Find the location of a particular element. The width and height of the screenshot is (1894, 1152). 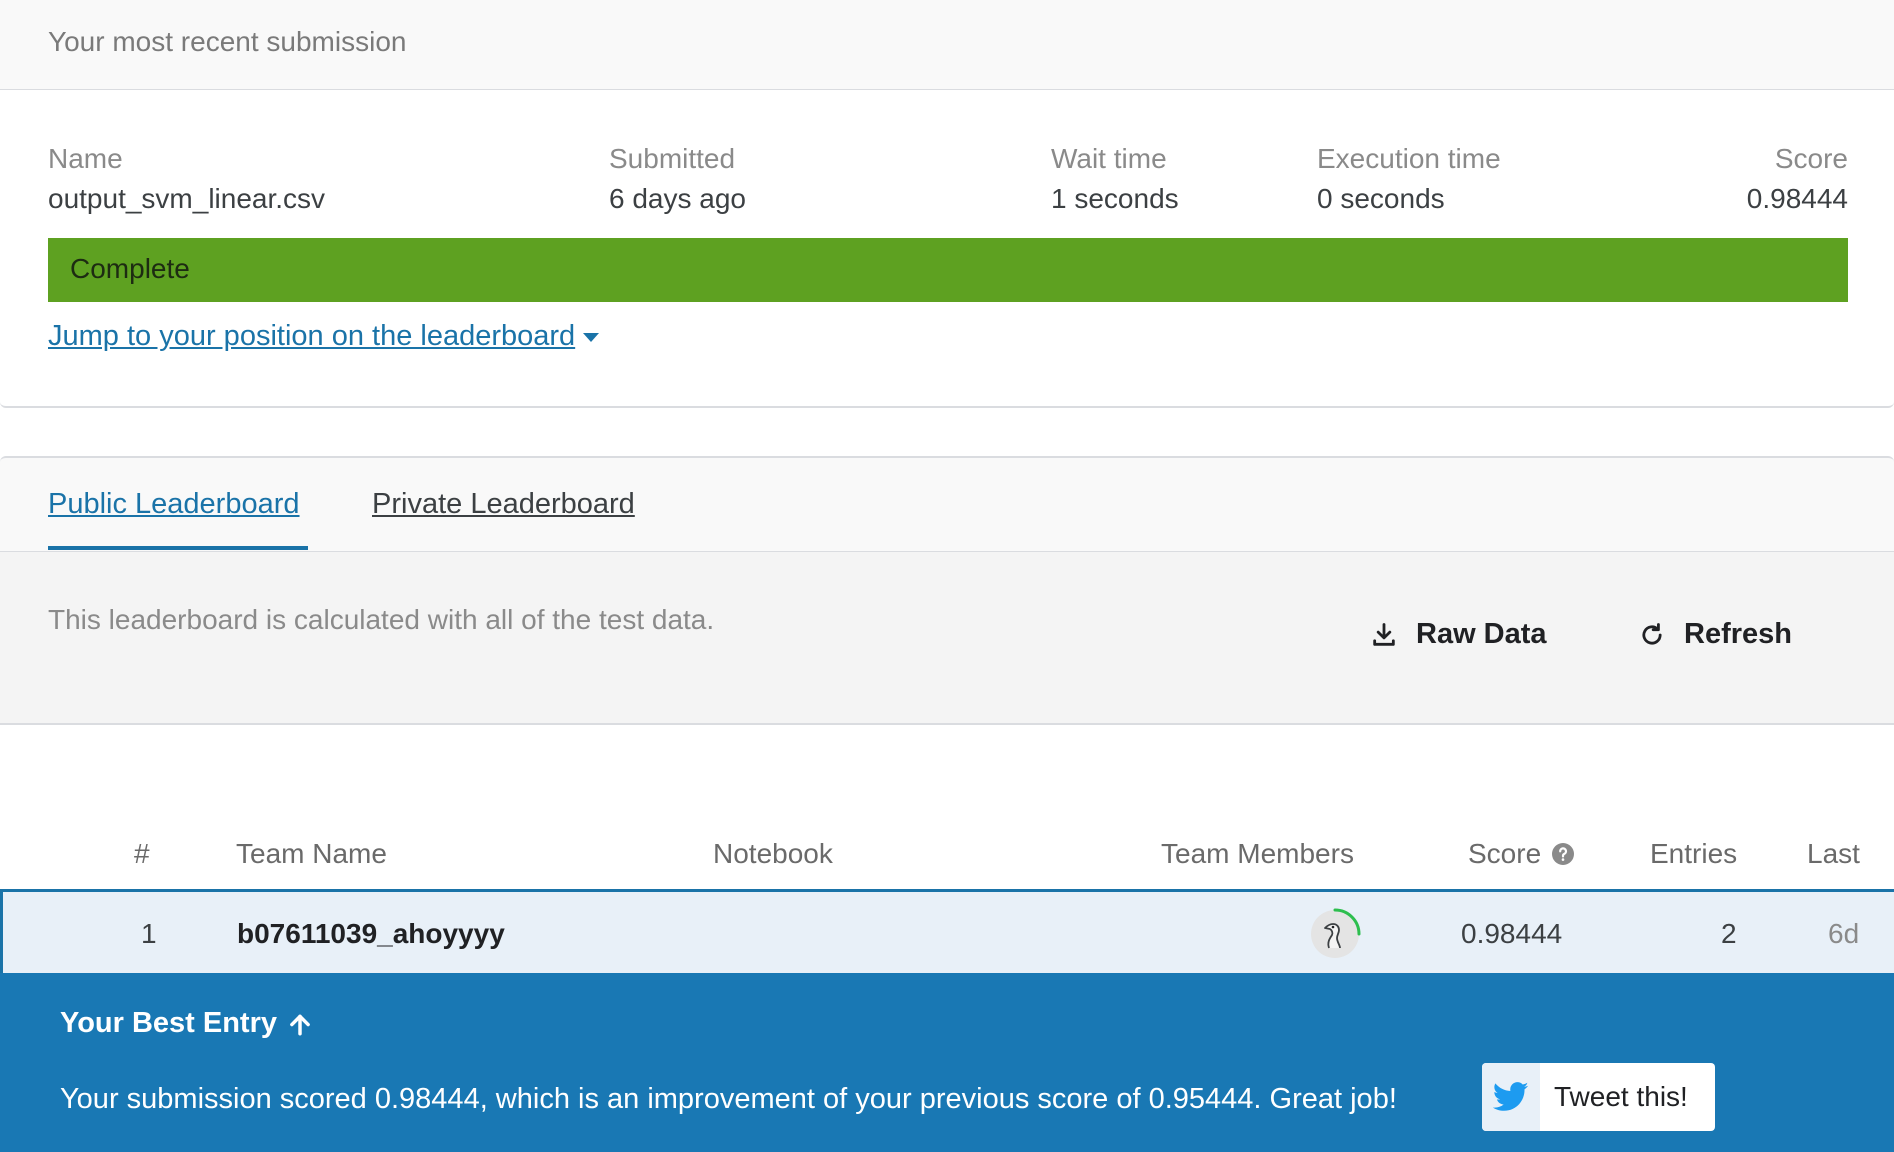

jump-link-text: Jump to your position on the leaderboard is located at coordinates (312, 336).